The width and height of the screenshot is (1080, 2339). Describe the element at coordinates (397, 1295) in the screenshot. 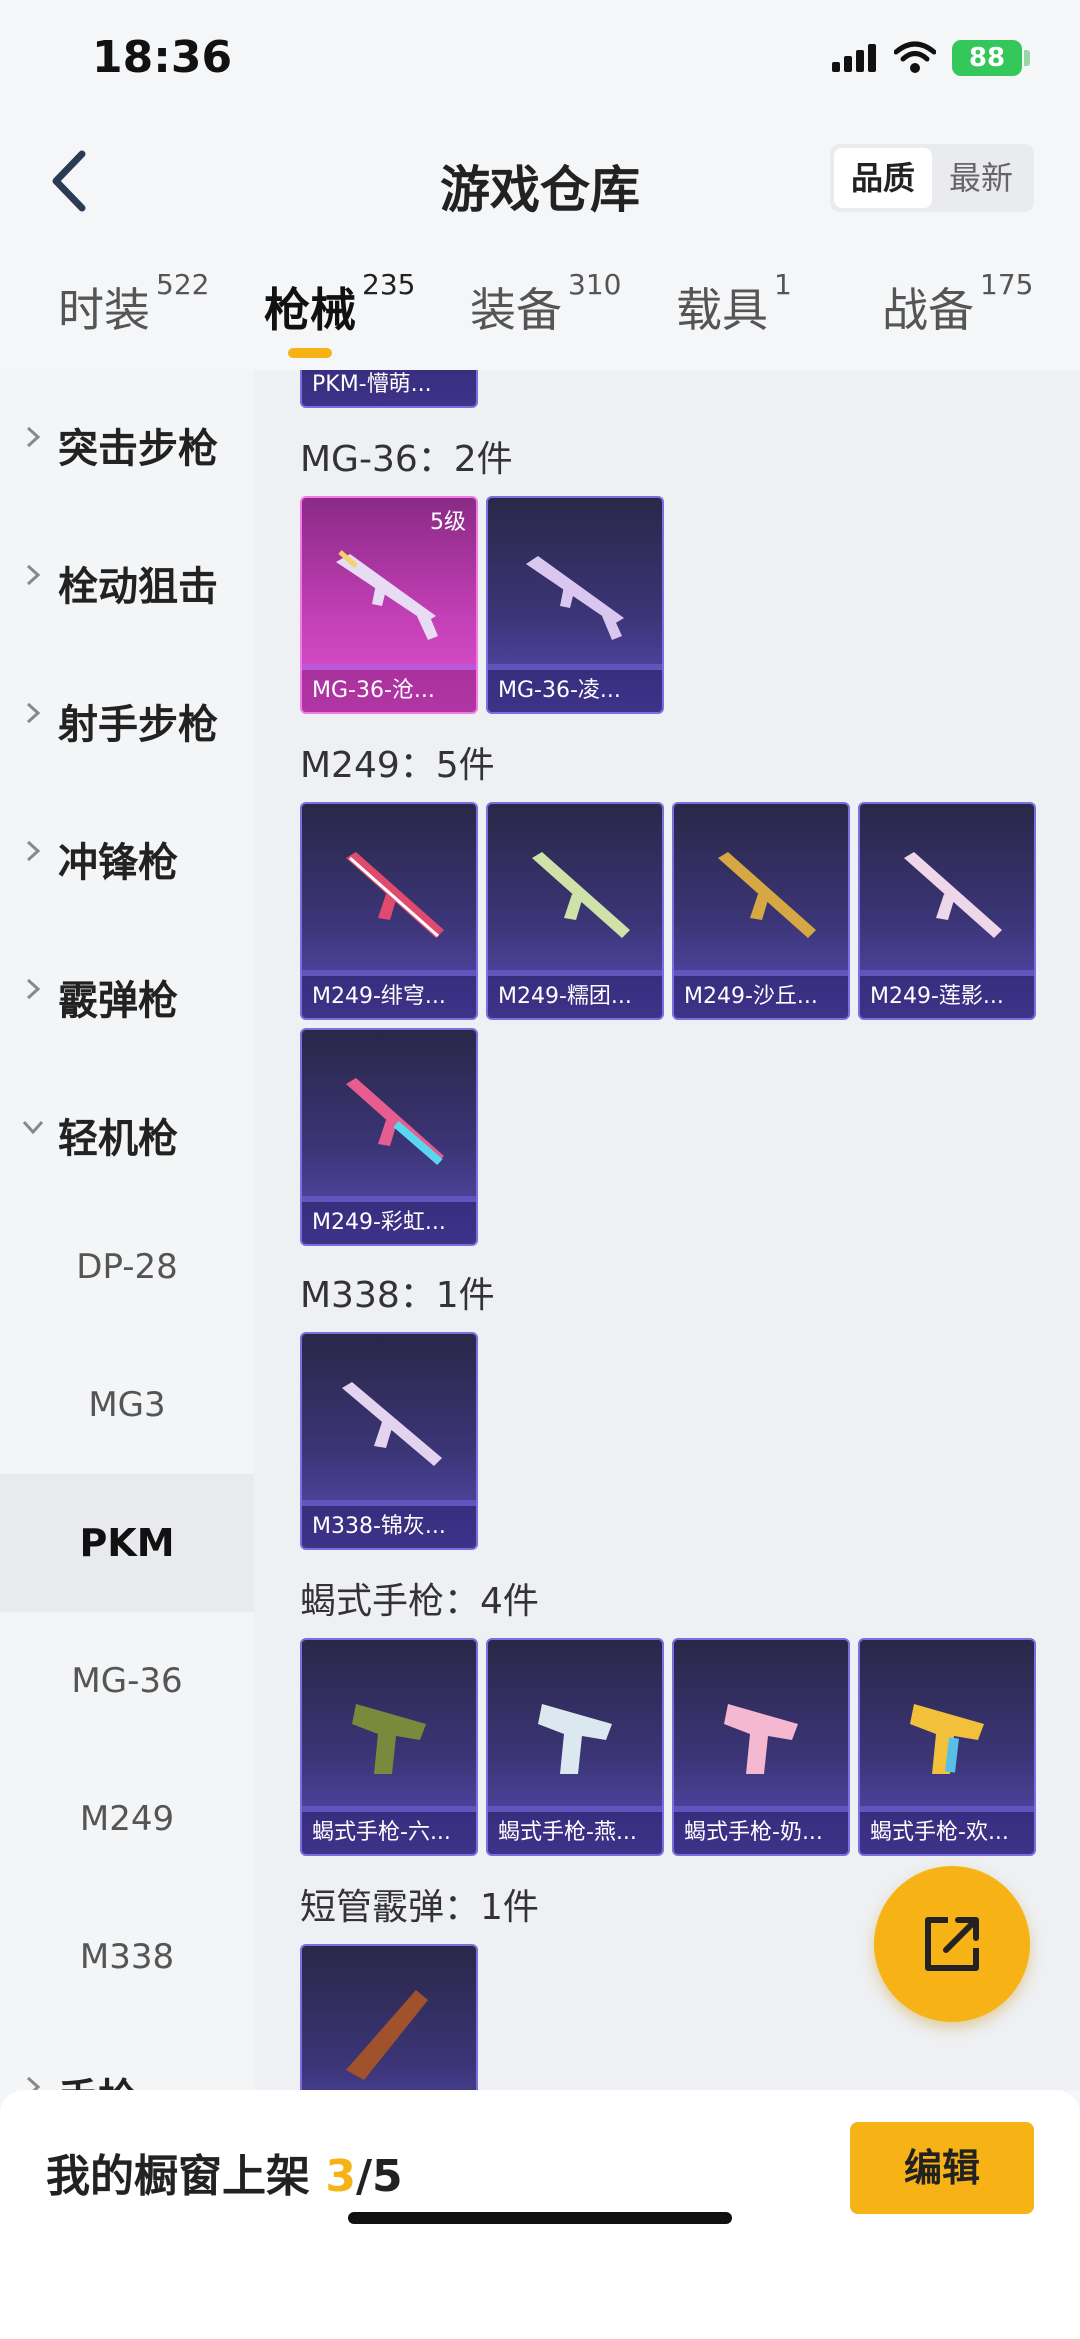

I see `section-title-m338: M338：1件` at that location.